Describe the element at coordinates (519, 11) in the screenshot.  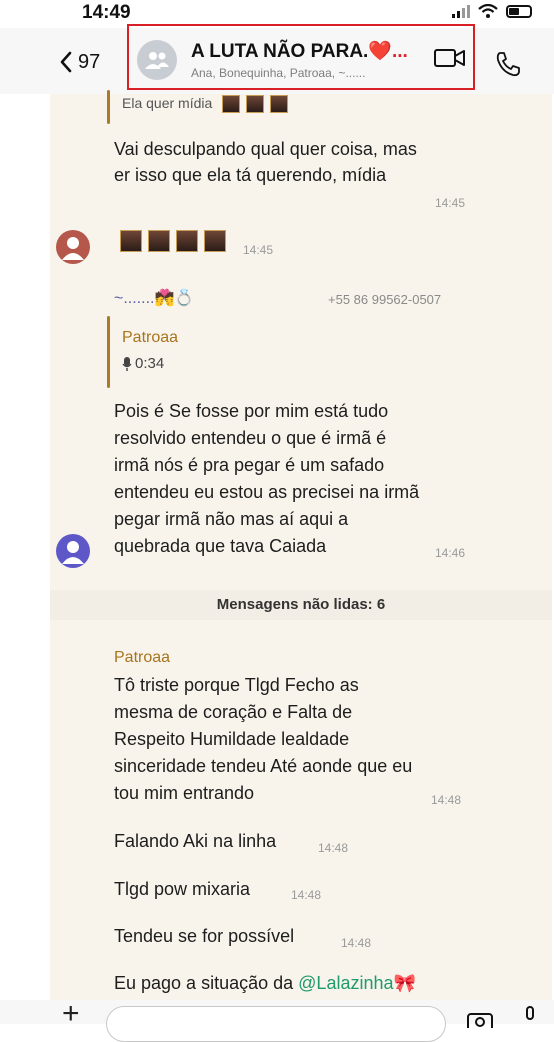
I see `battery-icon` at that location.